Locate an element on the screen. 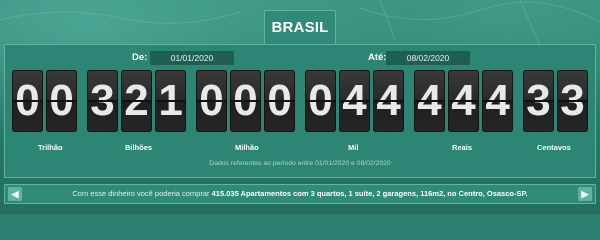  chevron-right-icon: ▶ is located at coordinates (585, 194).